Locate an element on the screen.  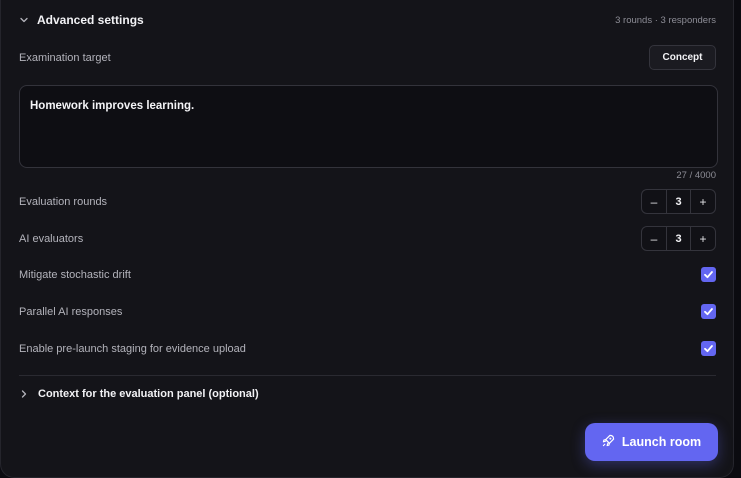
advanced-settings-toggle: Advanced settings is located at coordinates (81, 20).